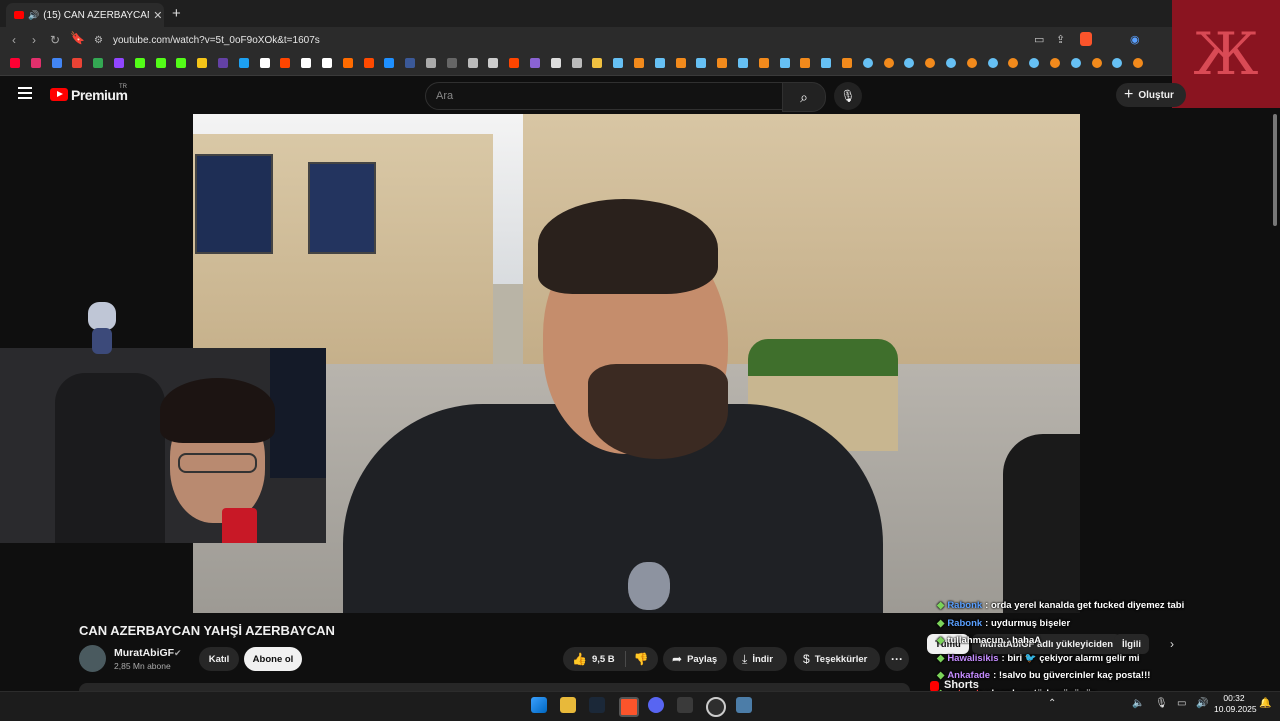 The image size is (1280, 721). Describe the element at coordinates (656, 705) in the screenshot. I see `discord-icon` at that location.